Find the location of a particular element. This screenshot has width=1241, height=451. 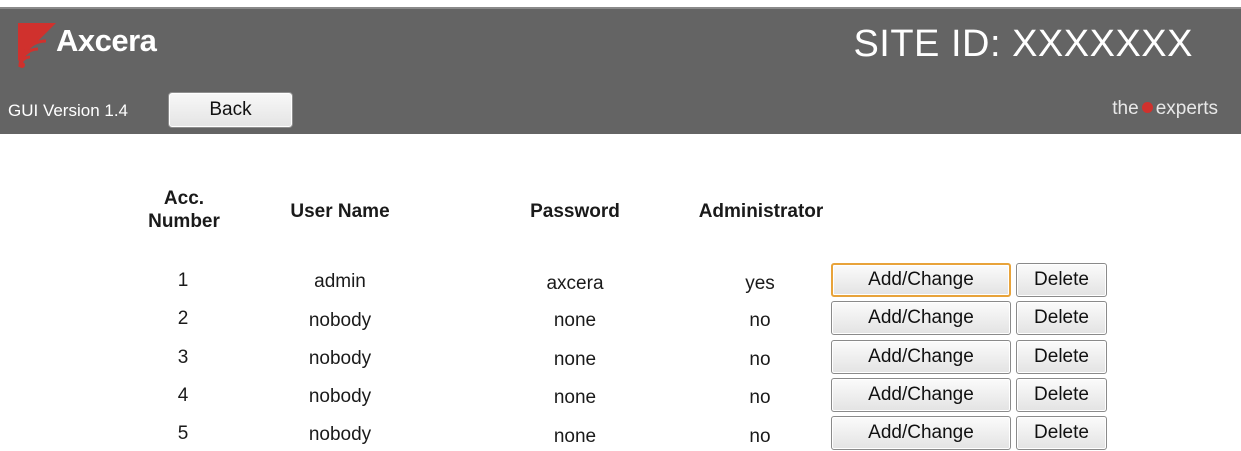

axcera-logo: Axcera is located at coordinates (96, 47).